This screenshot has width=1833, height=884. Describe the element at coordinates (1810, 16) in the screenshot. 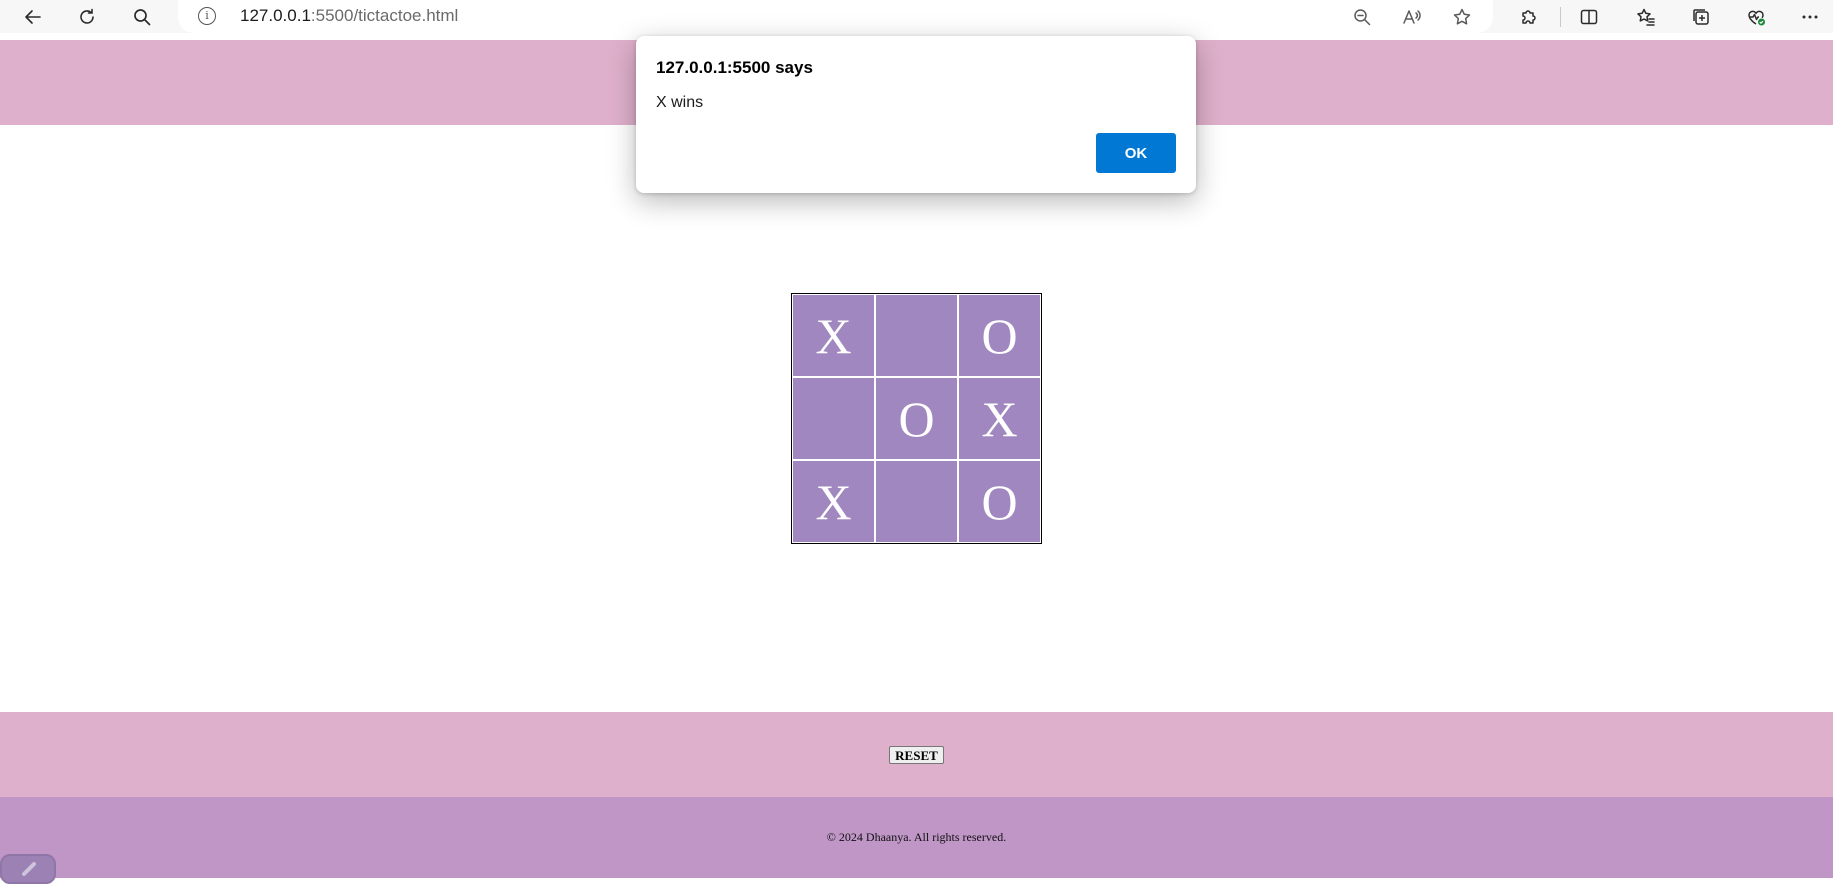

I see `more-icon` at that location.